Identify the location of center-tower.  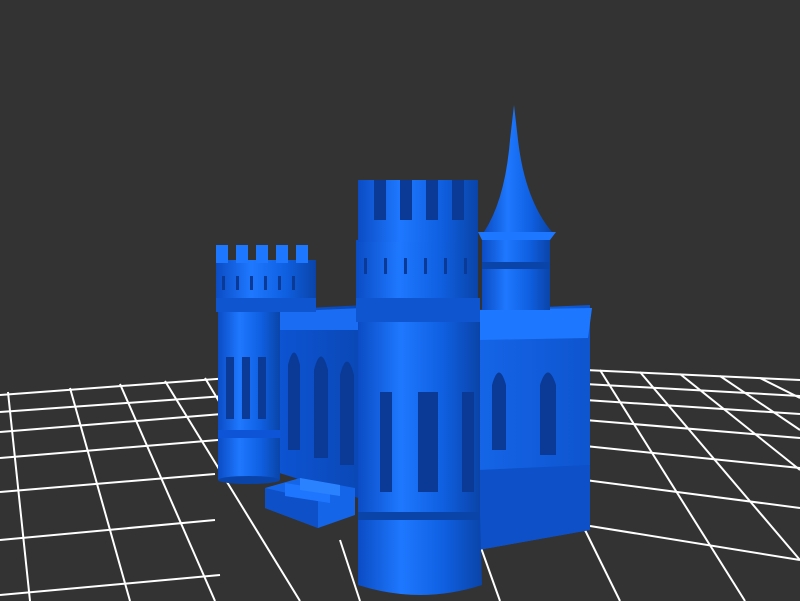
(419, 387).